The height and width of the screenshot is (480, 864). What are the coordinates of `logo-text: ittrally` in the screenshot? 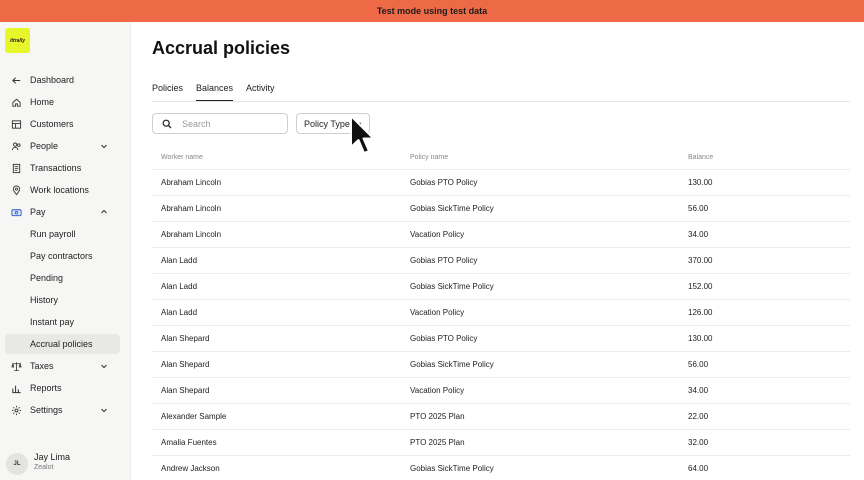 It's located at (17, 40).